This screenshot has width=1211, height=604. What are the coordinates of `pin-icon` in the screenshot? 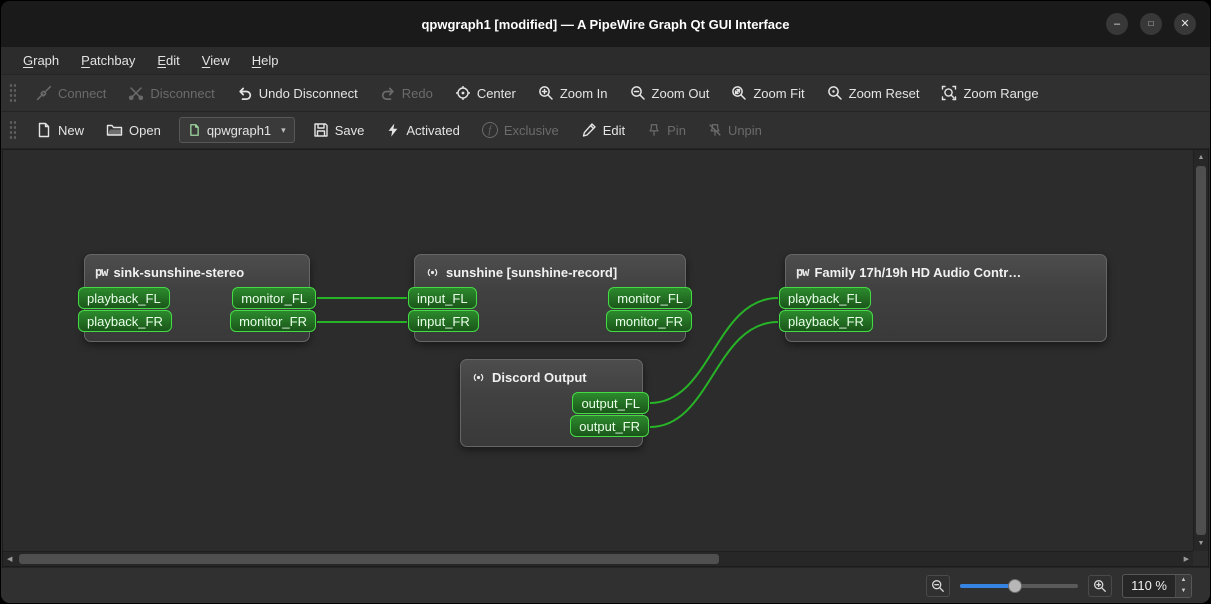 It's located at (654, 130).